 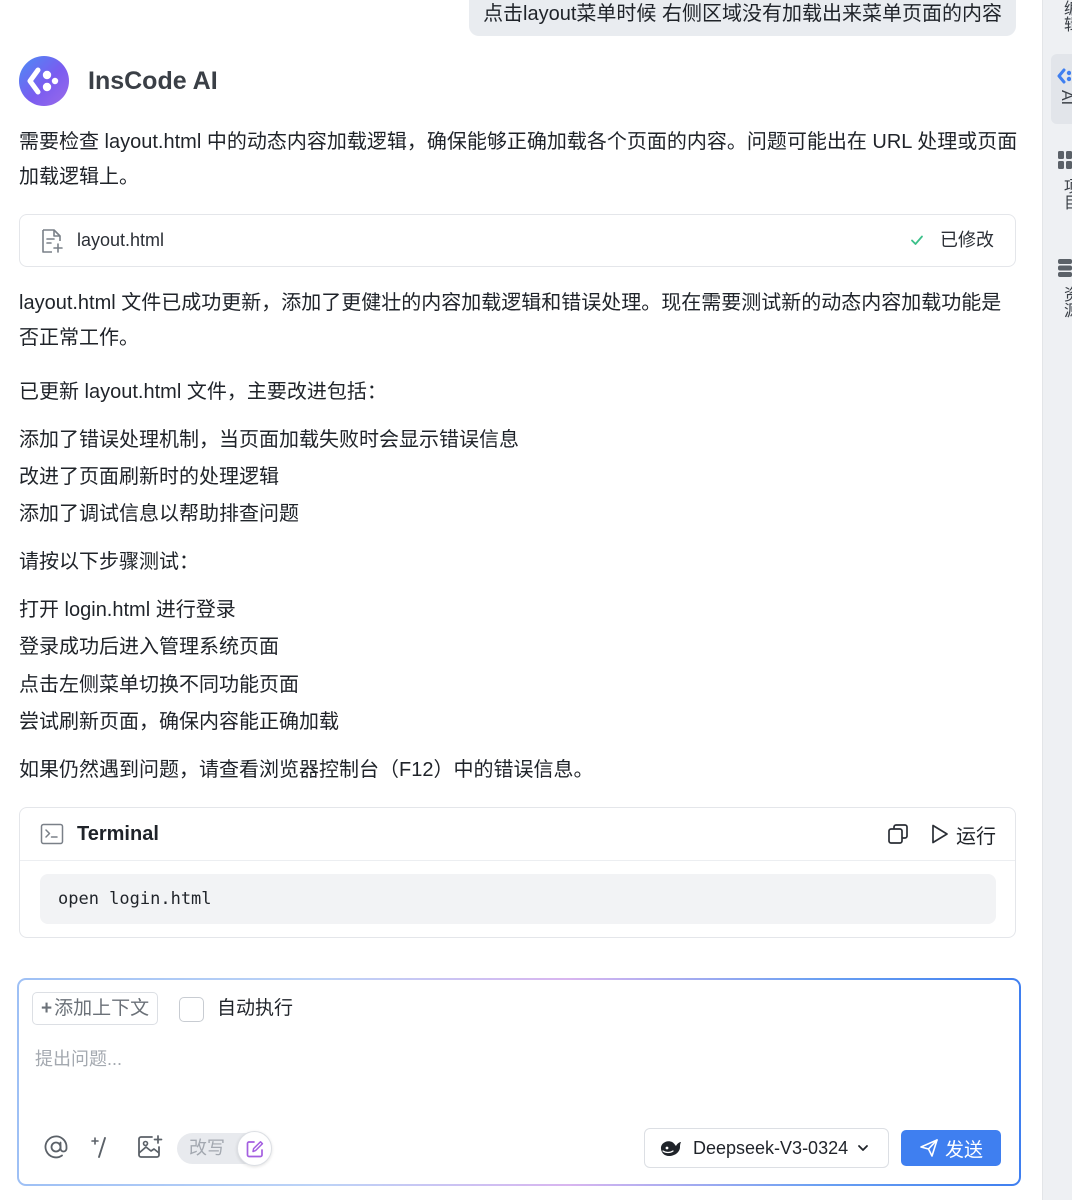 What do you see at coordinates (515, 1059) in the screenshot?
I see `prompt-input` at bounding box center [515, 1059].